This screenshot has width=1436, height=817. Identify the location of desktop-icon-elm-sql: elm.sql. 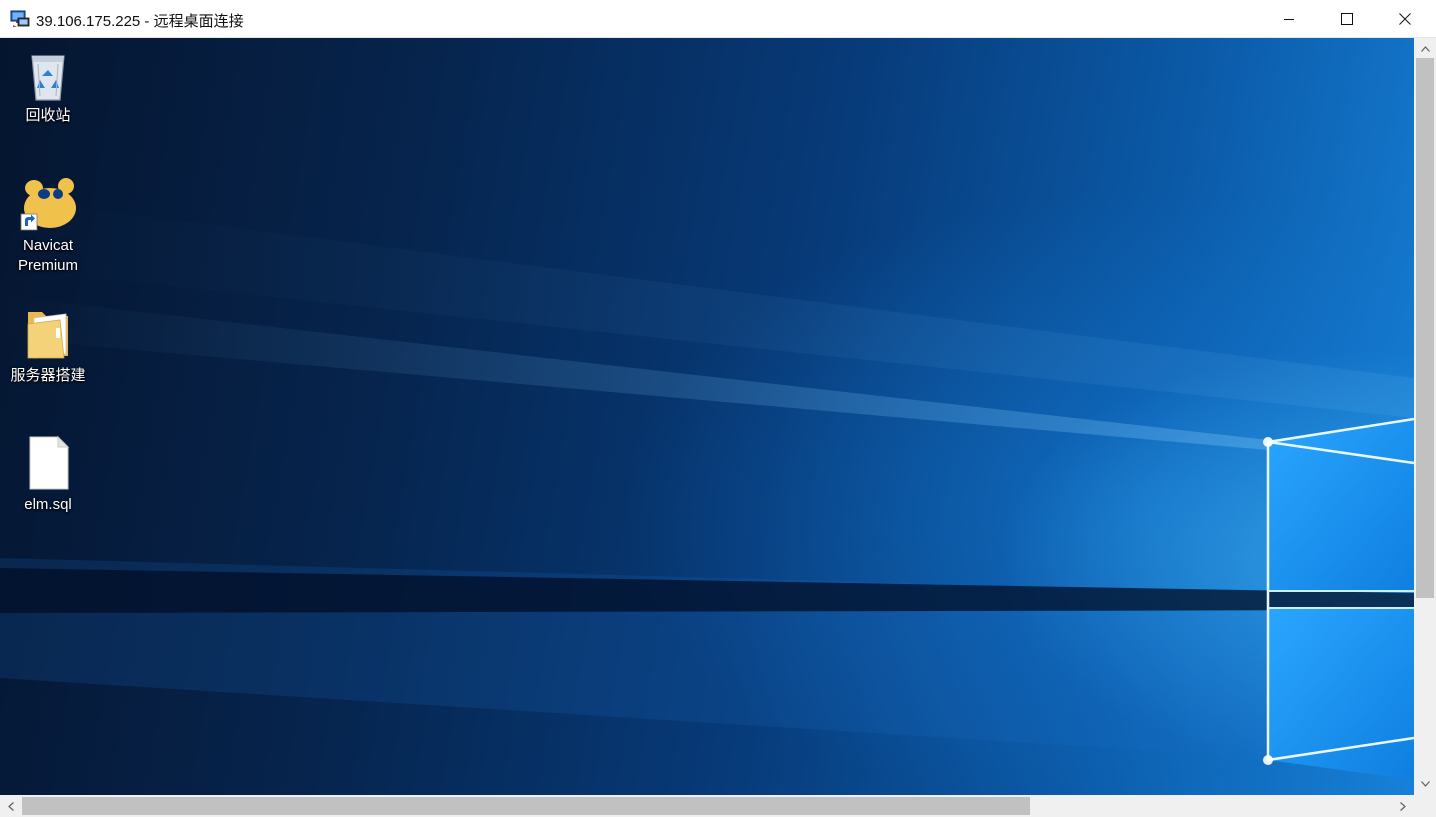
(48, 475).